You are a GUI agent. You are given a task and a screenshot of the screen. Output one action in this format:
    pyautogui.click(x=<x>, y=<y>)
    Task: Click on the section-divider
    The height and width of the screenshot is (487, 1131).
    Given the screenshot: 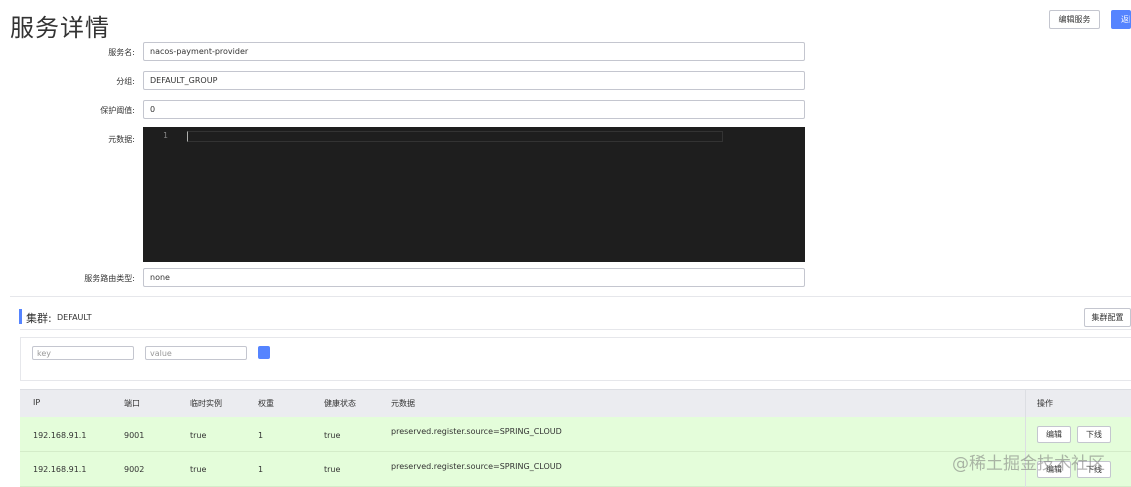 What is the action you would take?
    pyautogui.click(x=570, y=296)
    